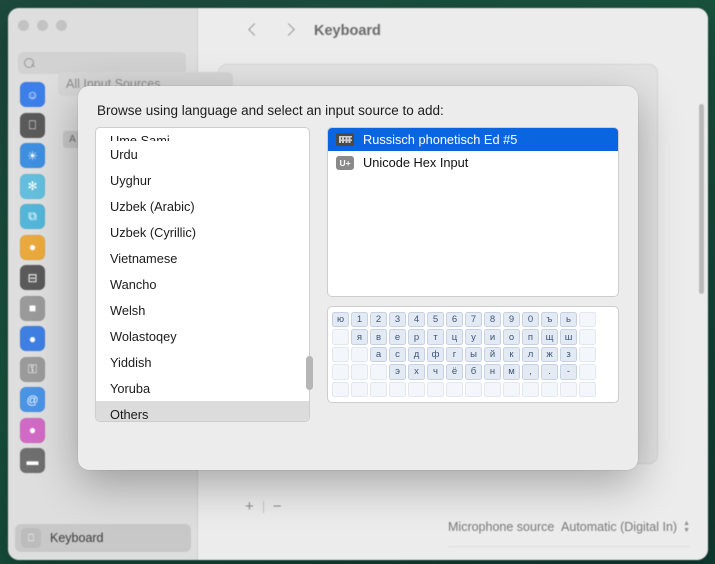  Describe the element at coordinates (202, 134) in the screenshot. I see `list-item: Ume Sami` at that location.